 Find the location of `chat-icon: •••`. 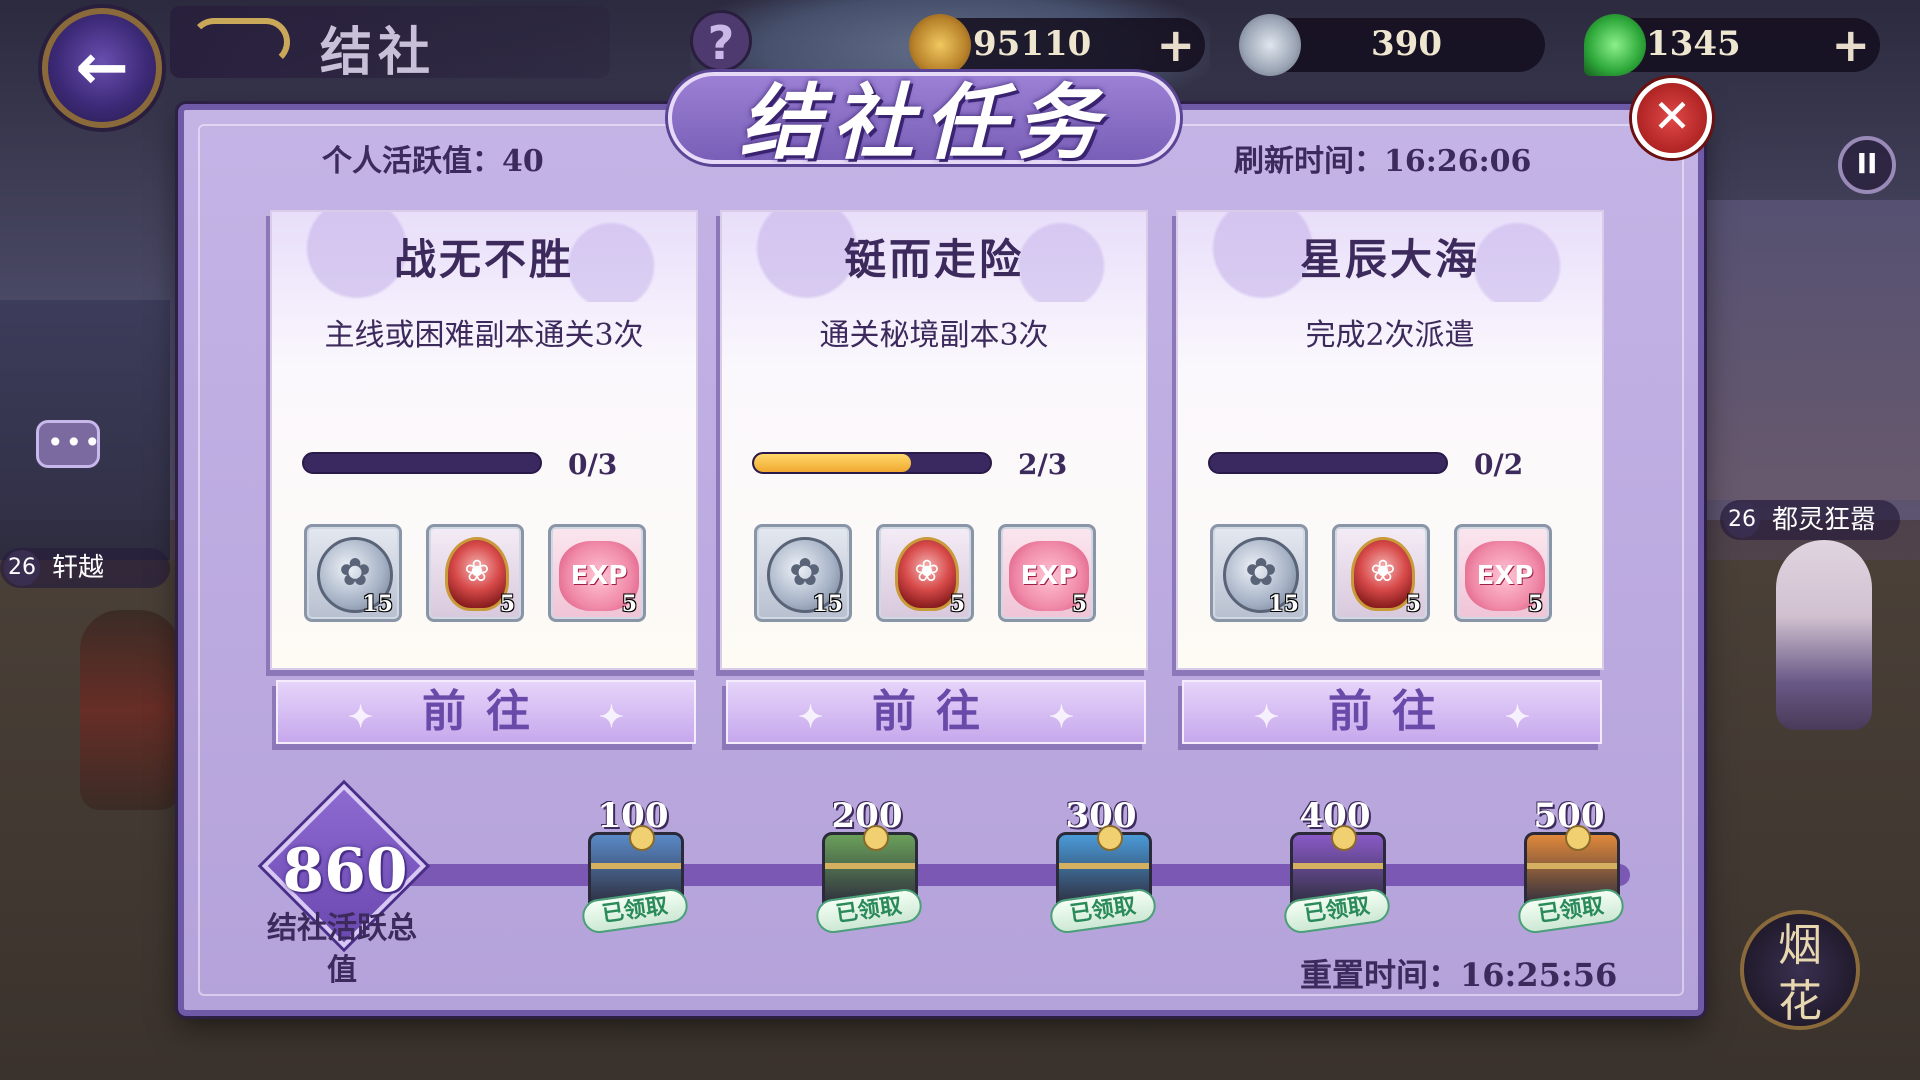

chat-icon: ••• is located at coordinates (75, 442).